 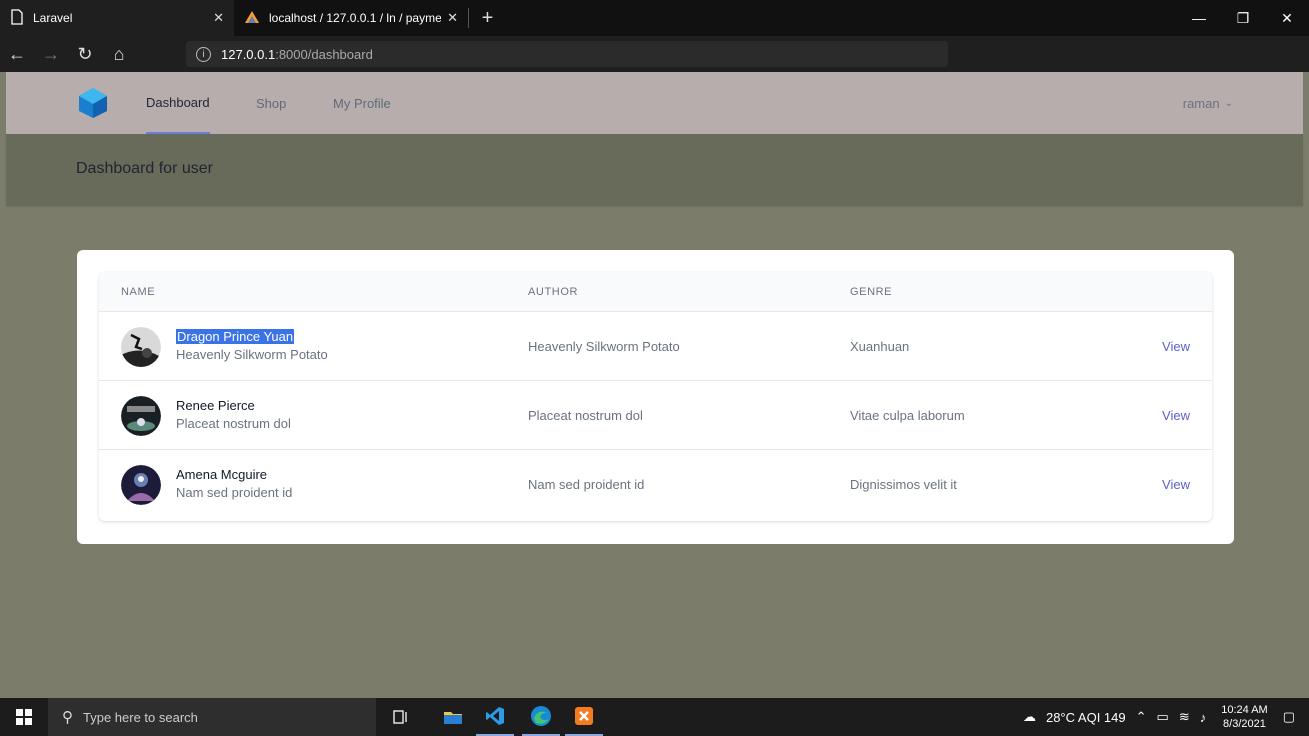 What do you see at coordinates (233, 406) in the screenshot?
I see `book-title: Renee Pierce` at bounding box center [233, 406].